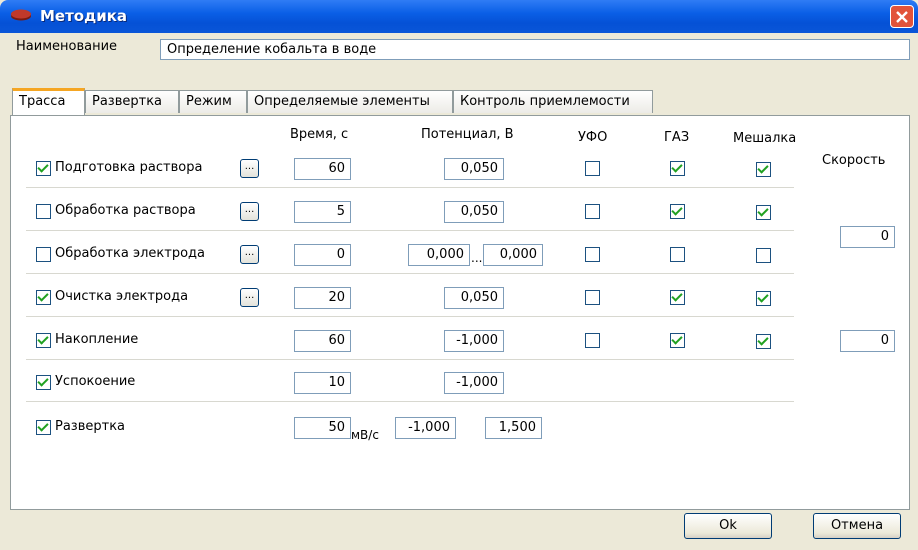  Describe the element at coordinates (854, 160) in the screenshot. I see `header-speed: Скорость` at that location.